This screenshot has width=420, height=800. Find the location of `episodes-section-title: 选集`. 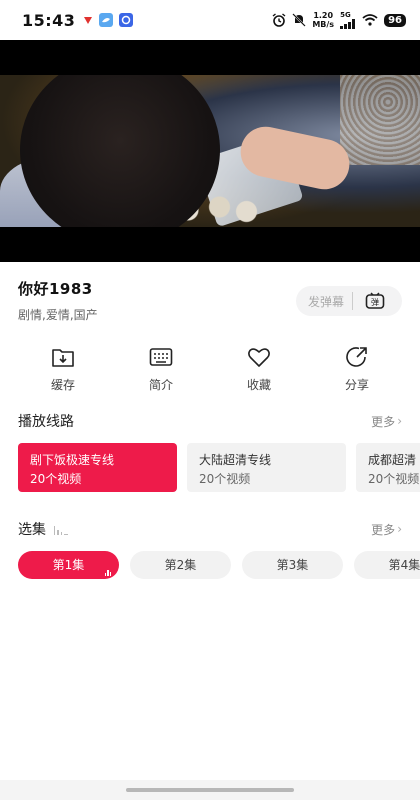

episodes-section-title: 选集 is located at coordinates (32, 530).